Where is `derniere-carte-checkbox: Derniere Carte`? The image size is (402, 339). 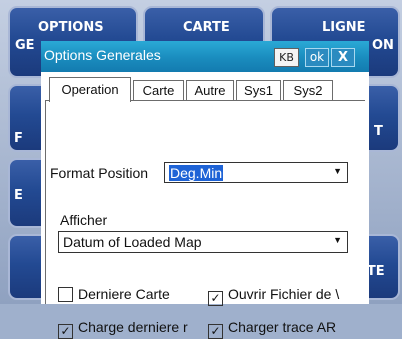
derniere-carte-checkbox: Derniere Carte is located at coordinates (114, 294).